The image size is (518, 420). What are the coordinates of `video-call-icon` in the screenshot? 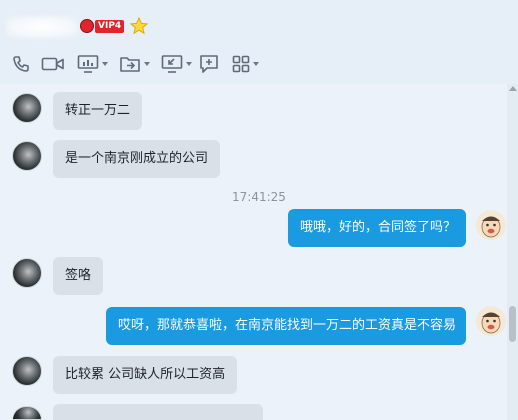 It's located at (53, 64).